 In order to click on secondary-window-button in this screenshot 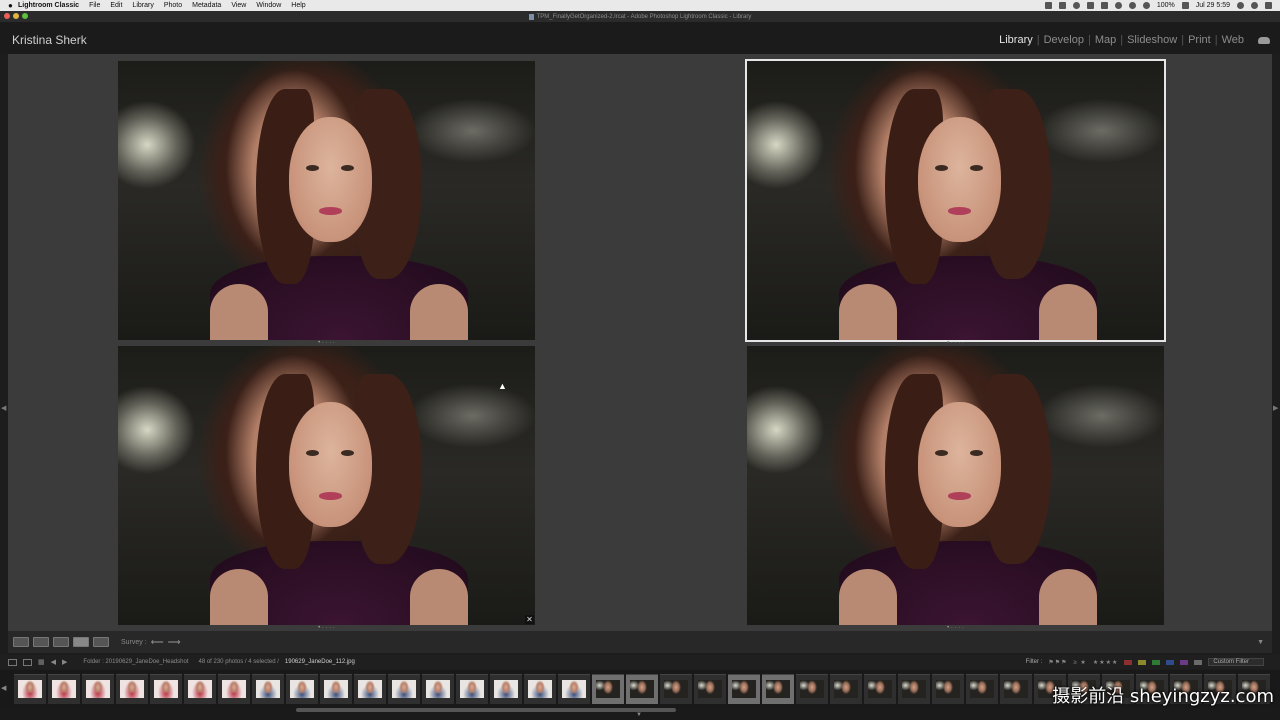, I will do `click(12, 662)`.